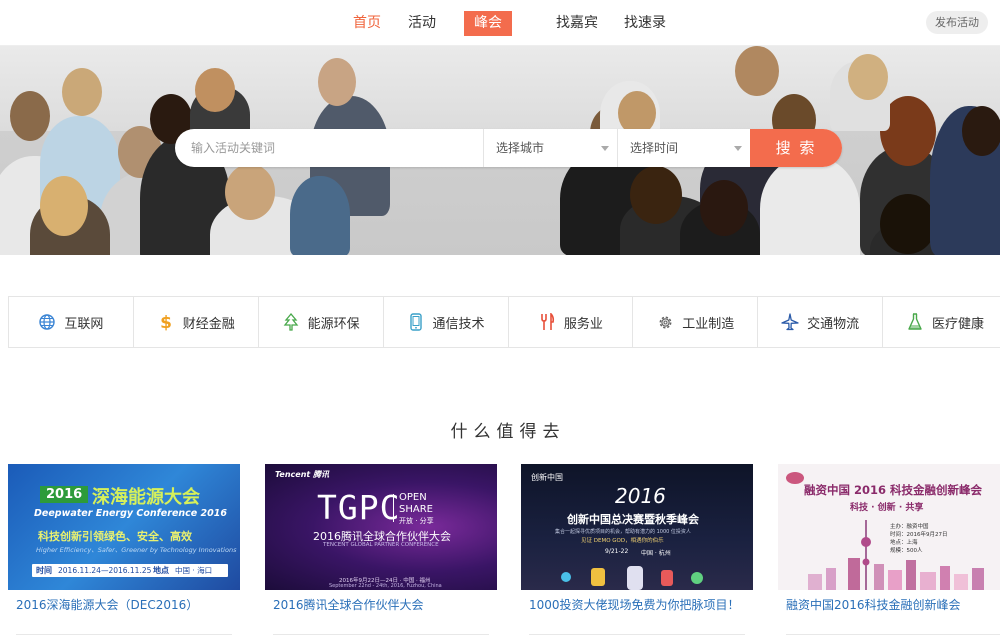 This screenshot has height=641, width=1000. I want to click on thumb-en: TENCENT GLOBAL PARTNER CONFERENCE, so click(381, 545).